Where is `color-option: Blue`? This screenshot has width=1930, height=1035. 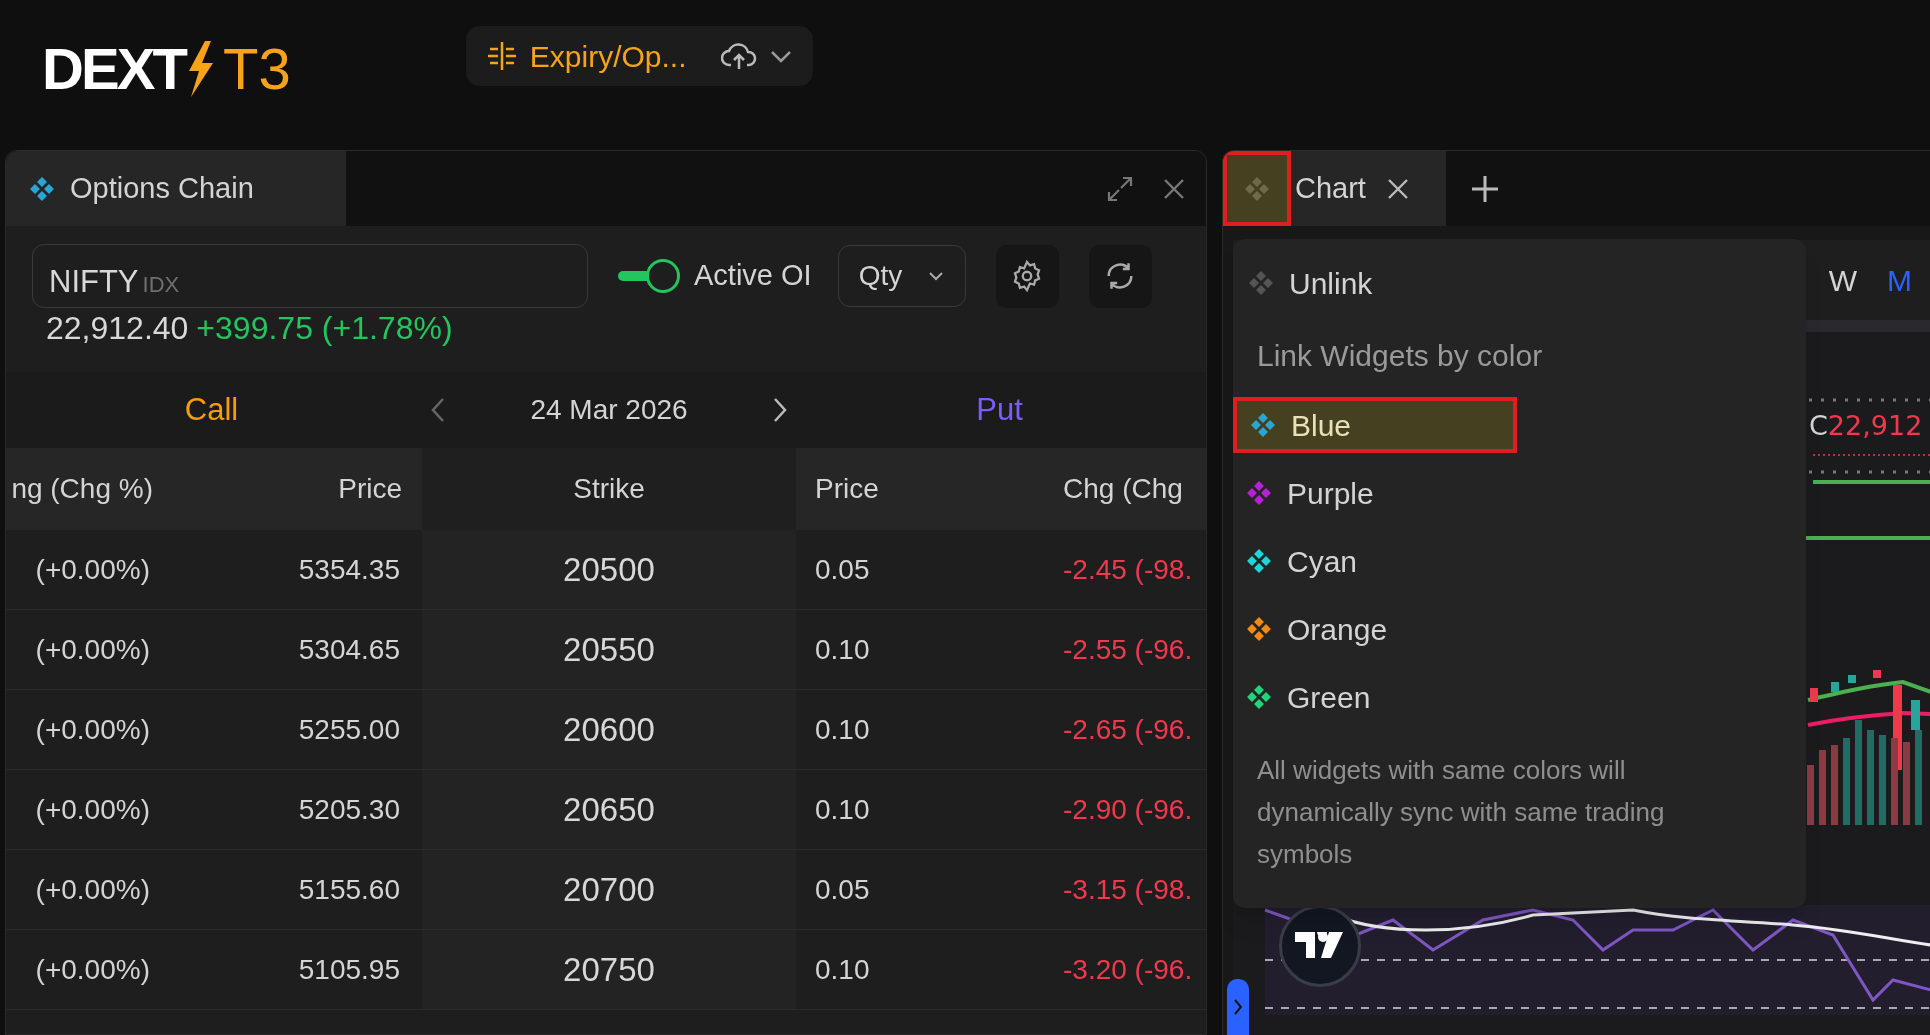 color-option: Blue is located at coordinates (1375, 425).